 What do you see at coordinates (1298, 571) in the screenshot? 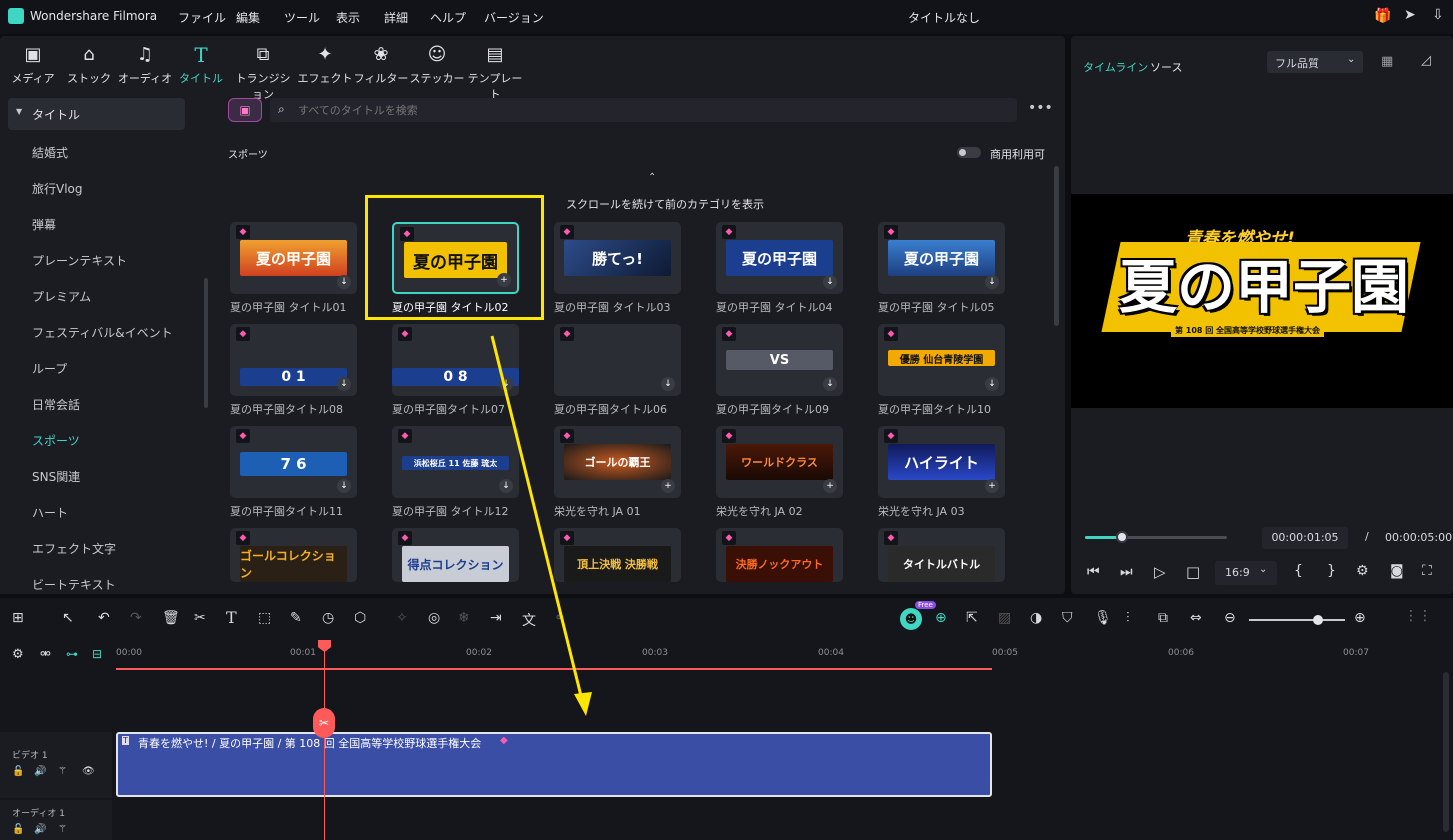
I see `mark-in-icon: {` at bounding box center [1298, 571].